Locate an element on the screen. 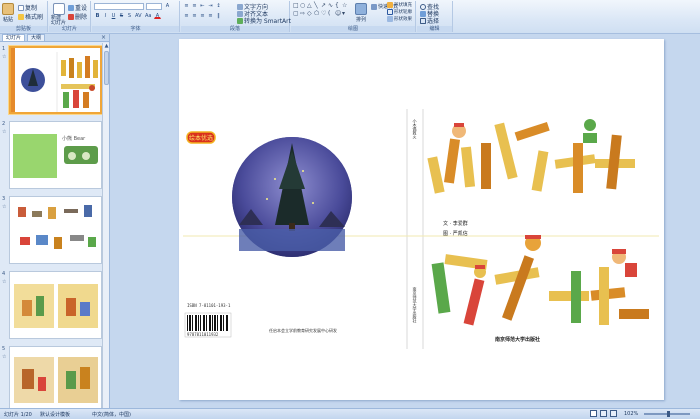 The height and width of the screenshot is (419, 700). slide-sorter-icon is located at coordinates (603, 413).